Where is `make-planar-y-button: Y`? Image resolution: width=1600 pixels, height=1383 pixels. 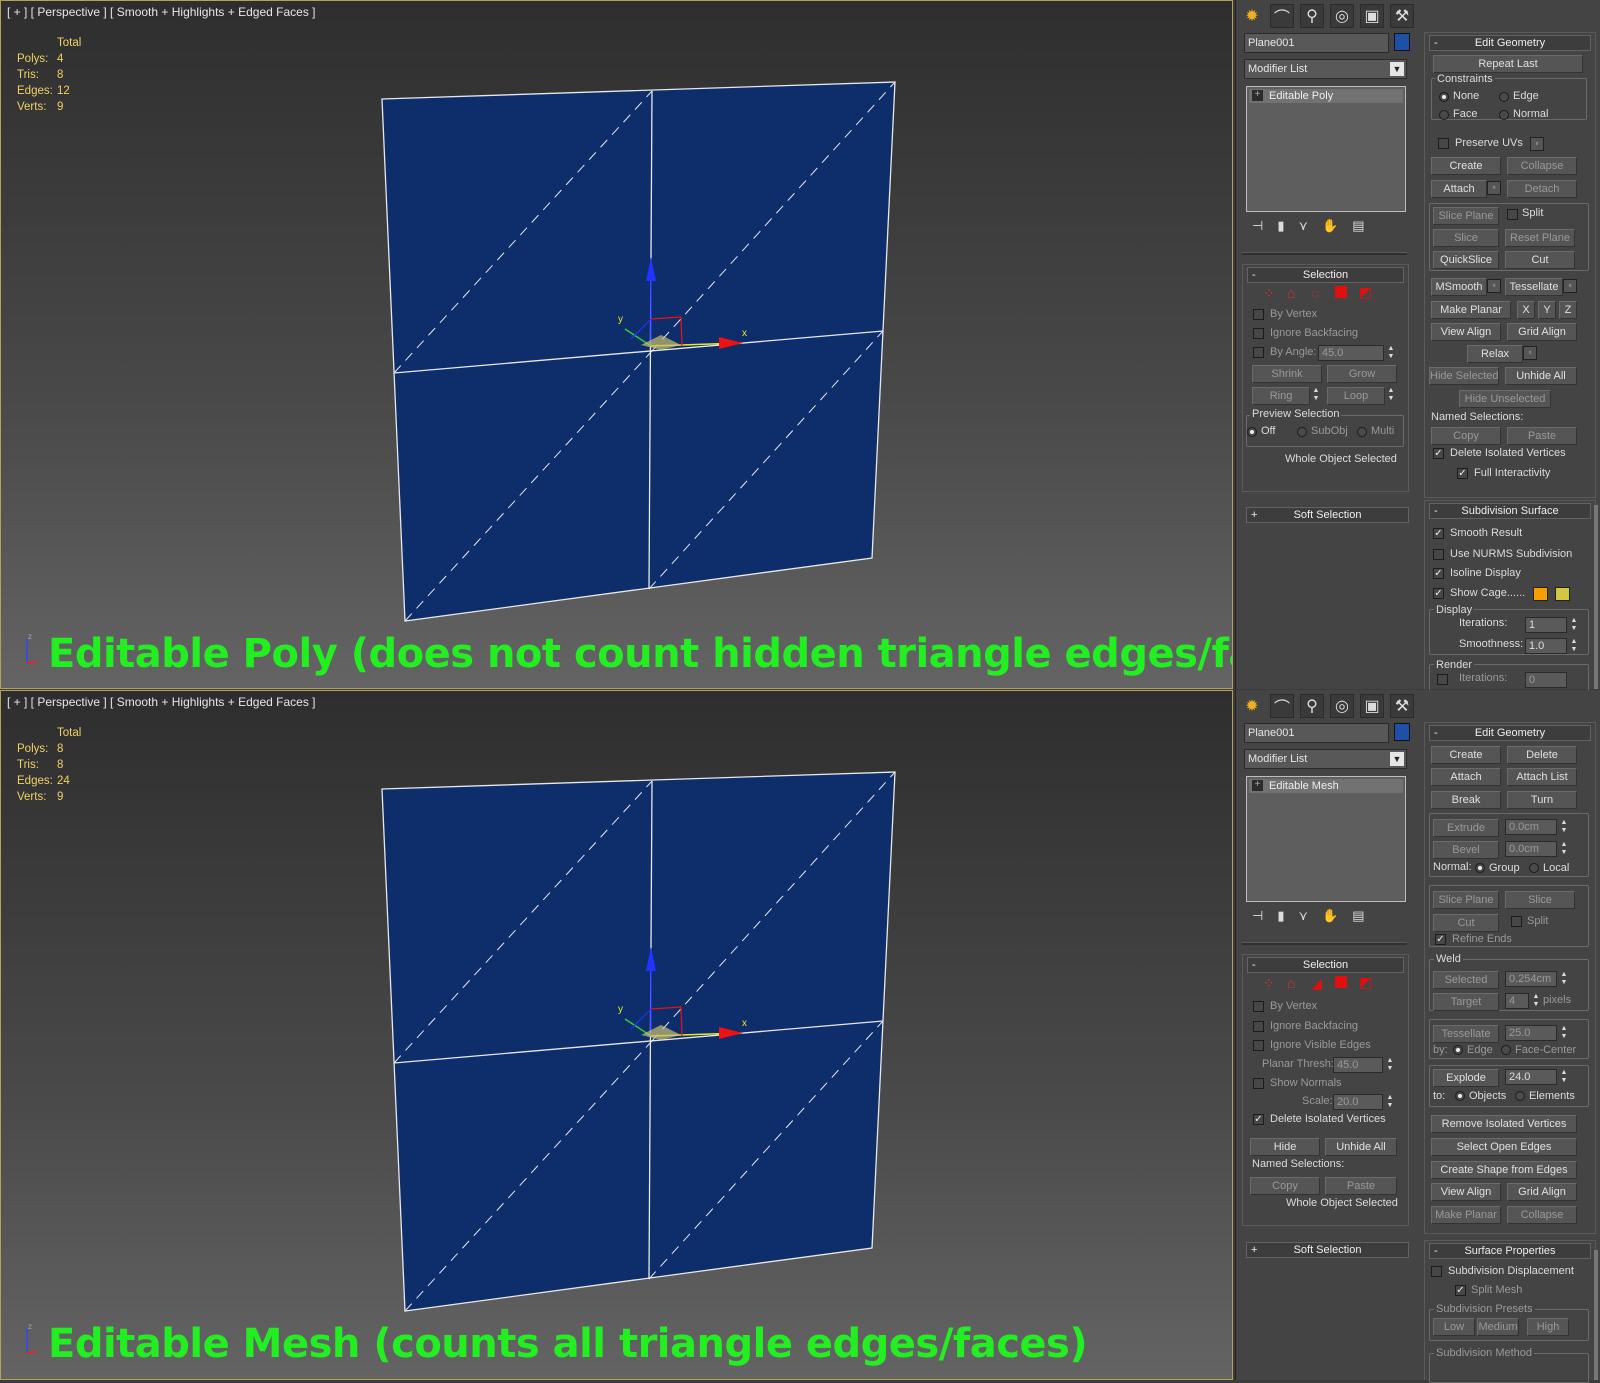
make-planar-y-button: Y is located at coordinates (1547, 310).